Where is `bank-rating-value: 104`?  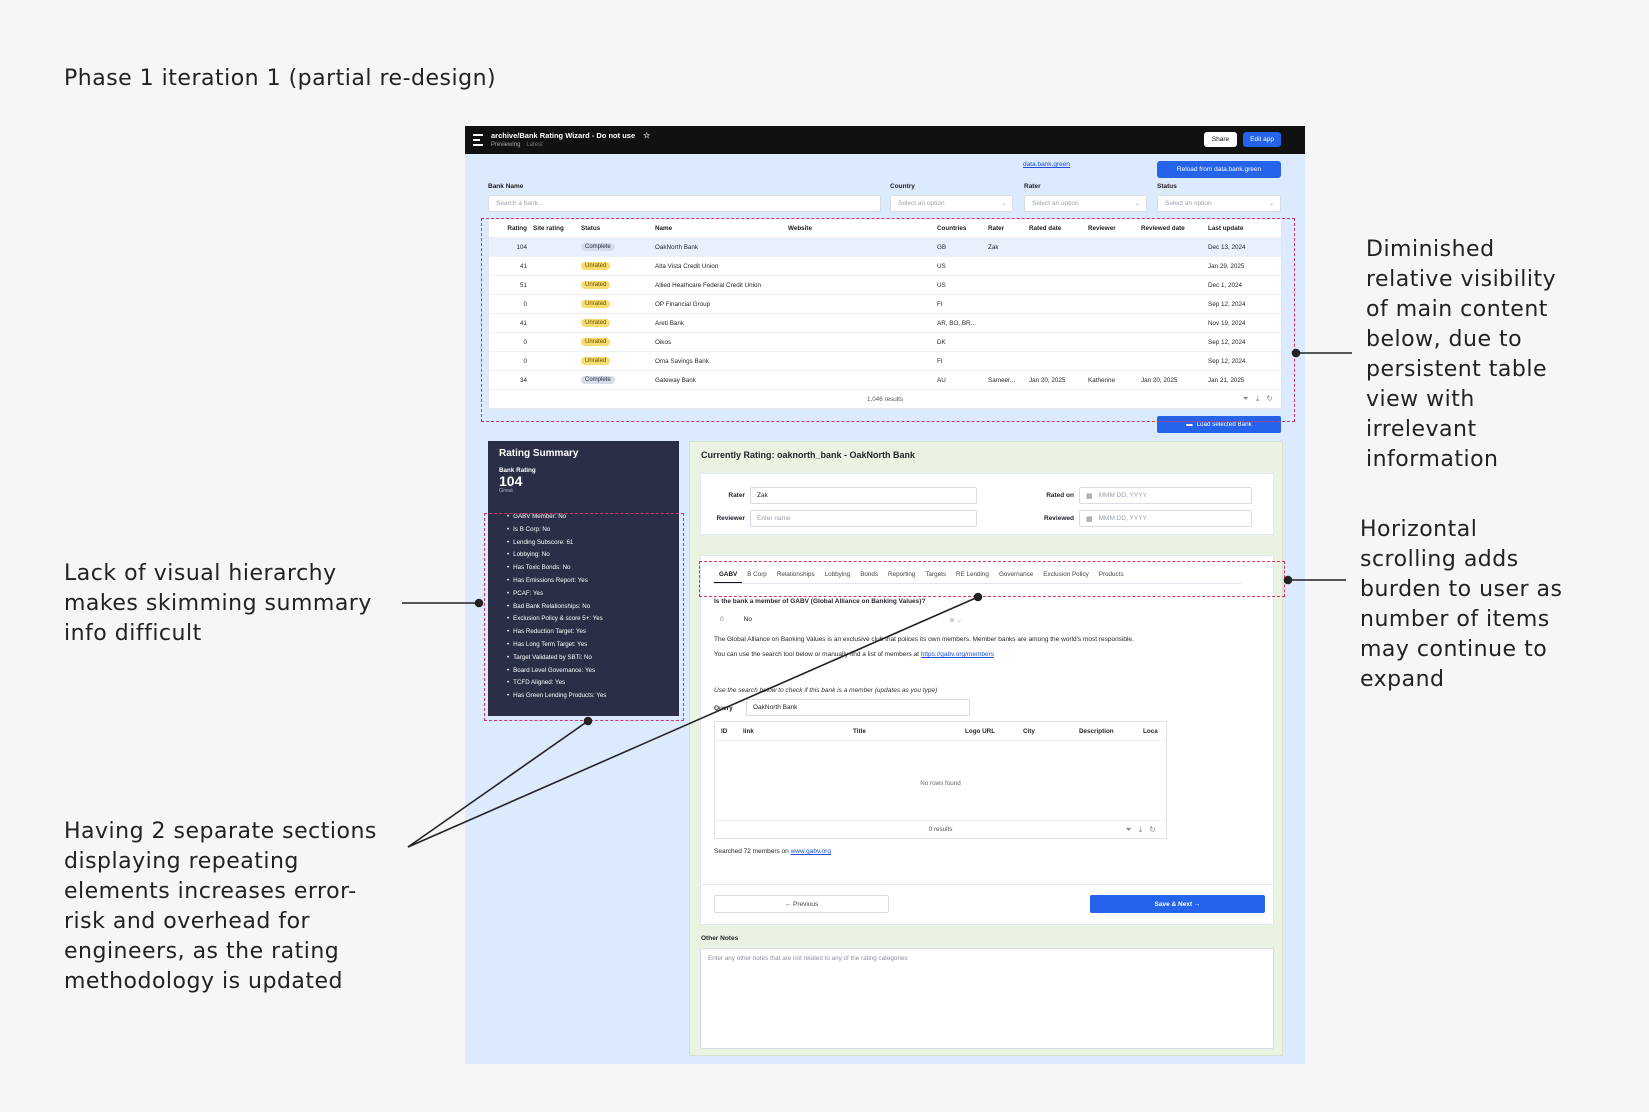 bank-rating-value: 104 is located at coordinates (511, 481).